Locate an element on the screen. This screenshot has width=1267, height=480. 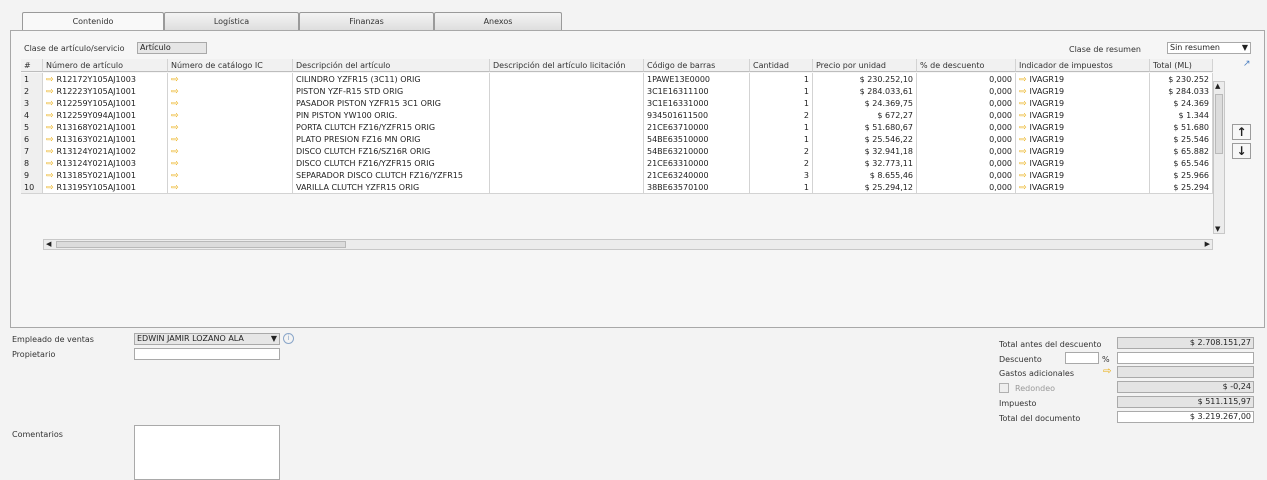
scroll-left-icon: ◀ is located at coordinates (48, 244).